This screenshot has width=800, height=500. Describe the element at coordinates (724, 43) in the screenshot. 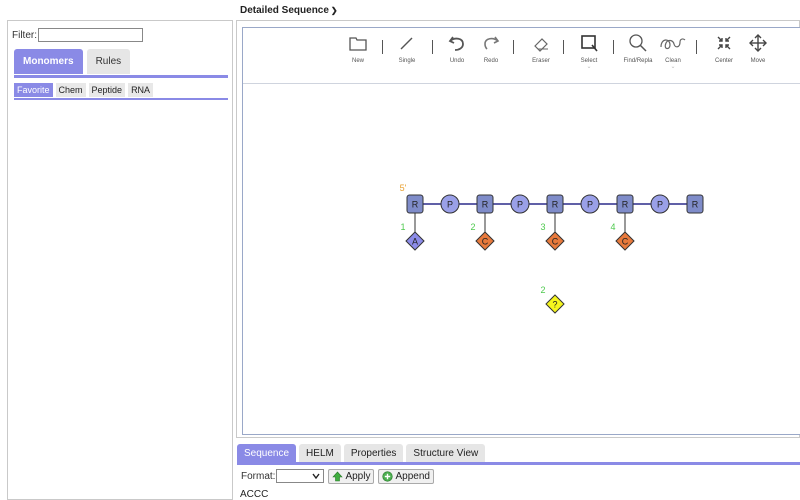

I see `center-icon` at that location.